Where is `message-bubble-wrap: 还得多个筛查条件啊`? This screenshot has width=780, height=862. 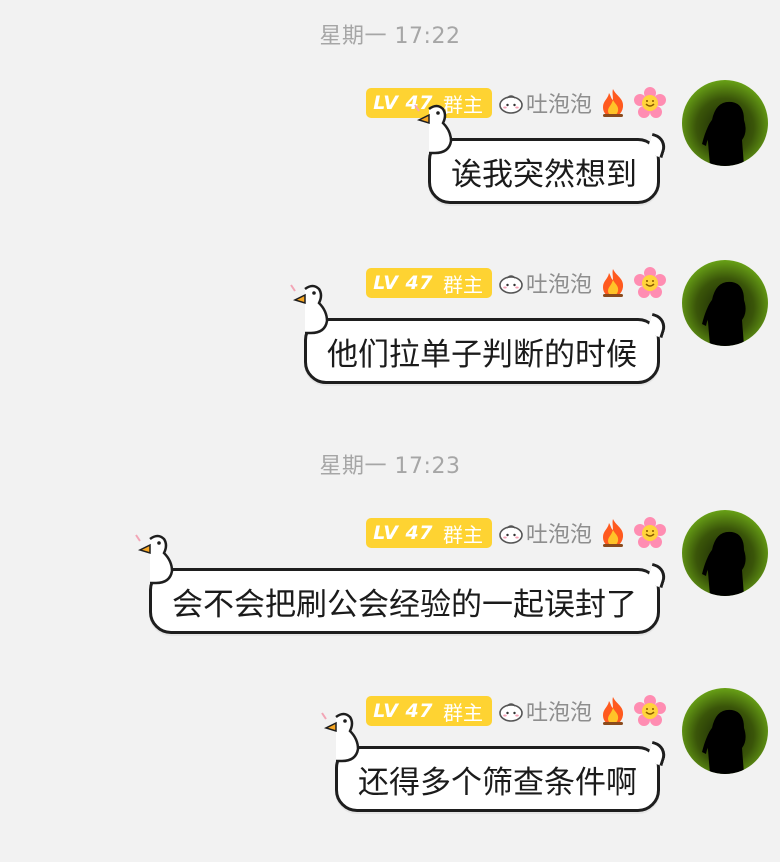 message-bubble-wrap: 还得多个筛查条件啊 is located at coordinates (490, 762).